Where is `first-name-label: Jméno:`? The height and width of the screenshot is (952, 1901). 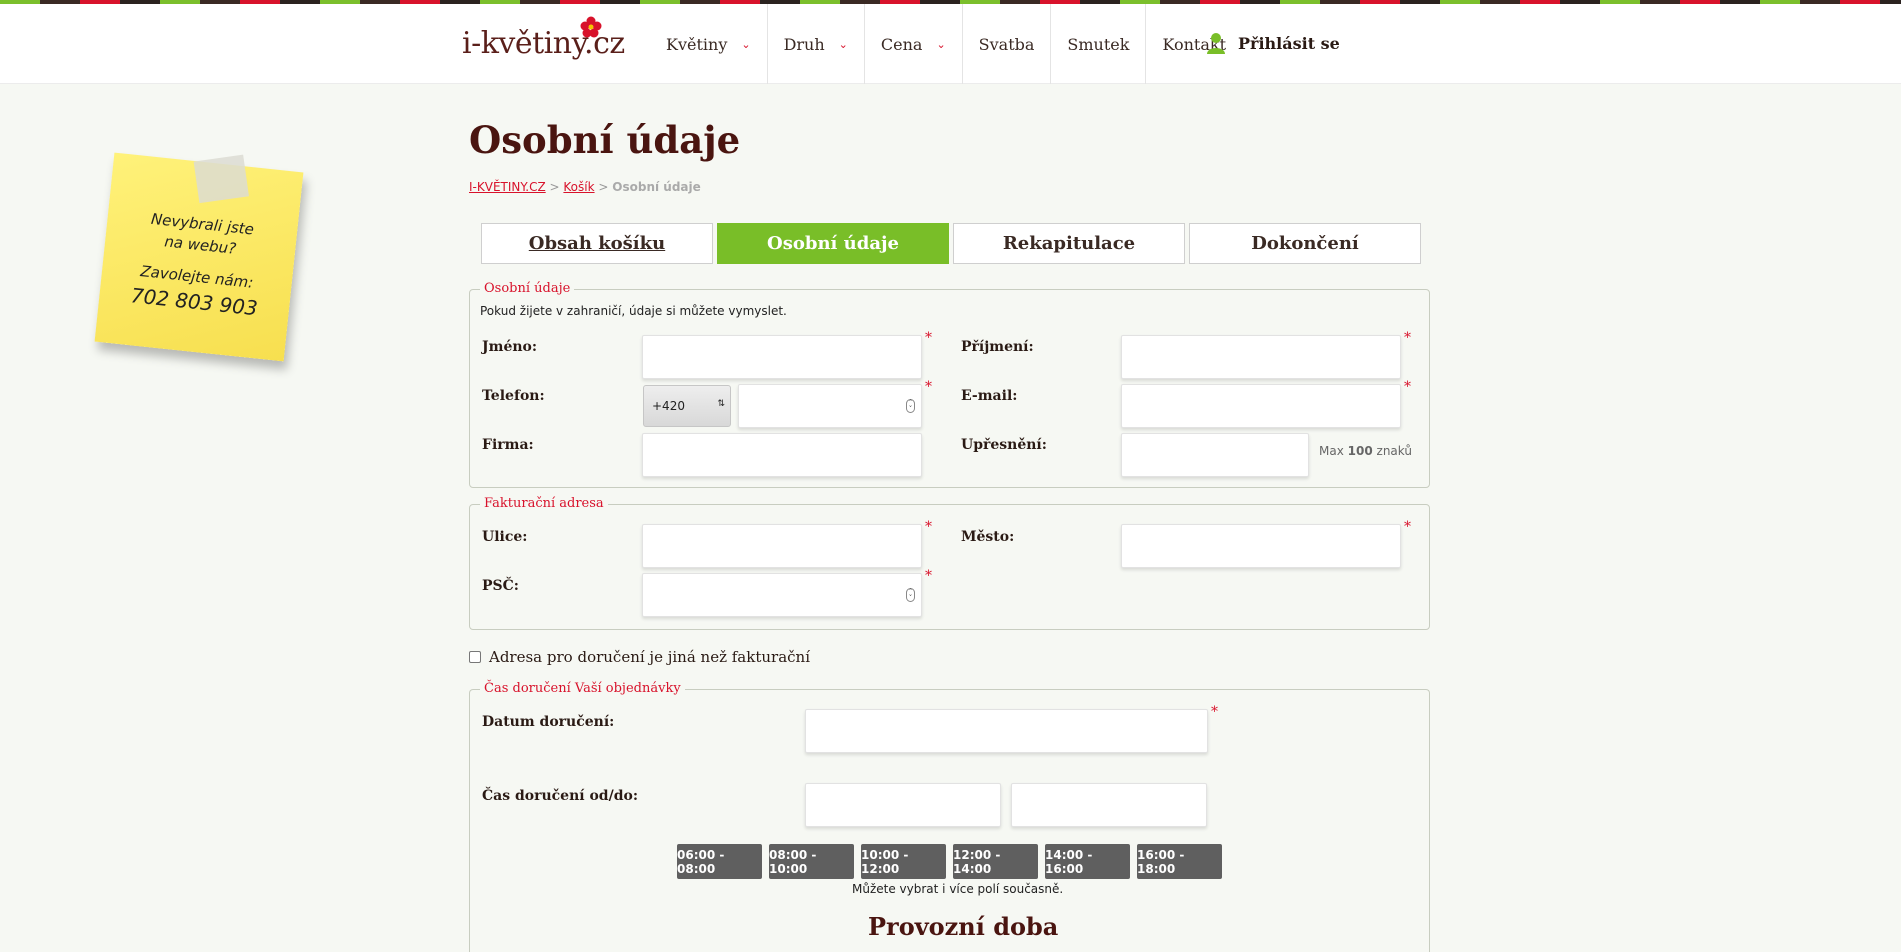 first-name-label: Jméno: is located at coordinates (510, 347).